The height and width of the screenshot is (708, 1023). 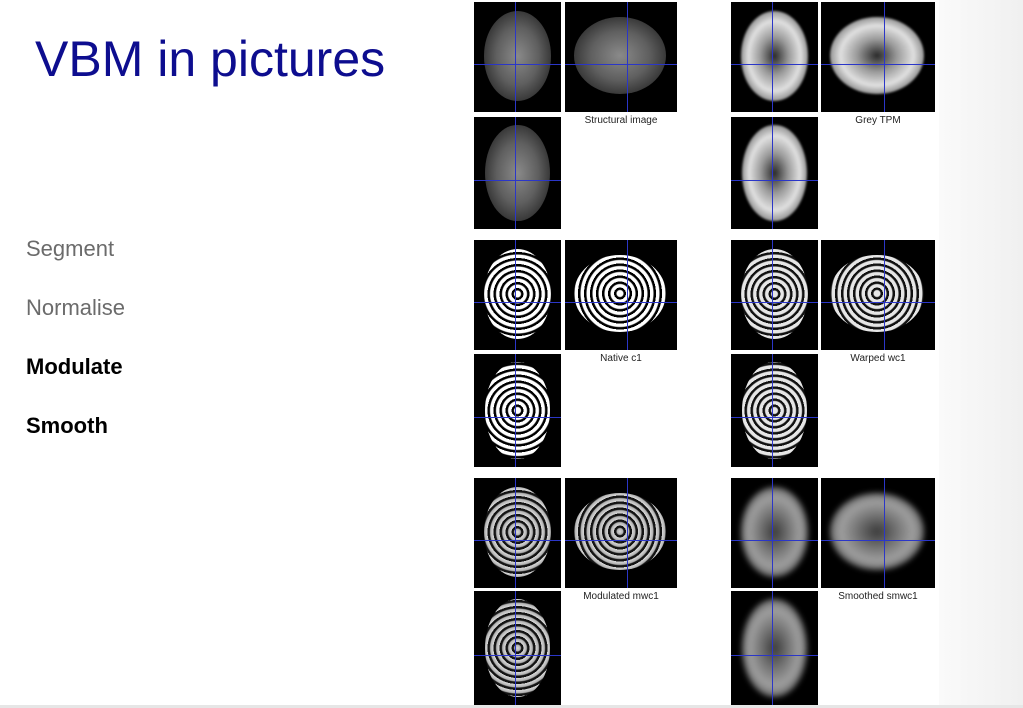 I want to click on panel-caption: Modulated mwc1, so click(x=621, y=596).